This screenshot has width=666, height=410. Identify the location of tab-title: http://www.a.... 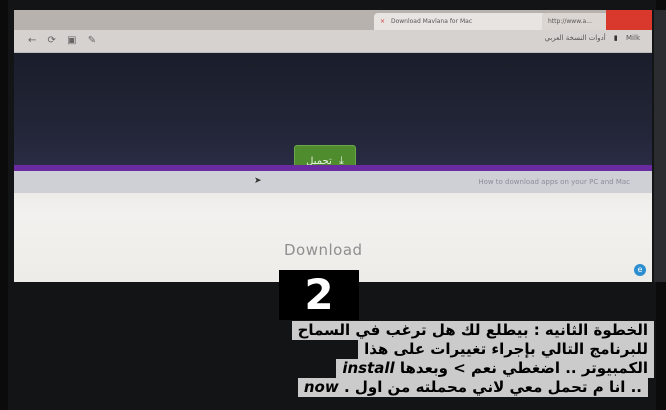
(570, 21).